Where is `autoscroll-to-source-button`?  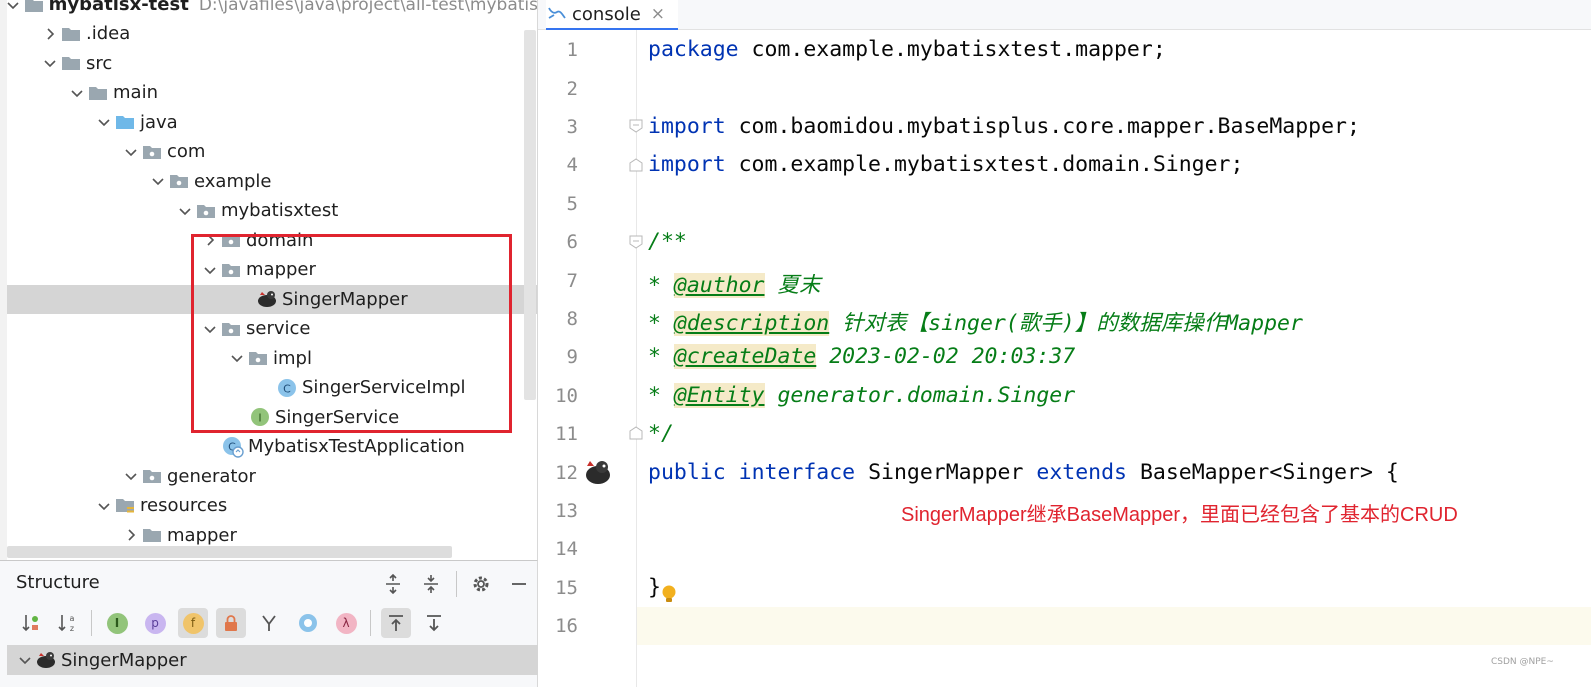 autoscroll-to-source-button is located at coordinates (396, 623).